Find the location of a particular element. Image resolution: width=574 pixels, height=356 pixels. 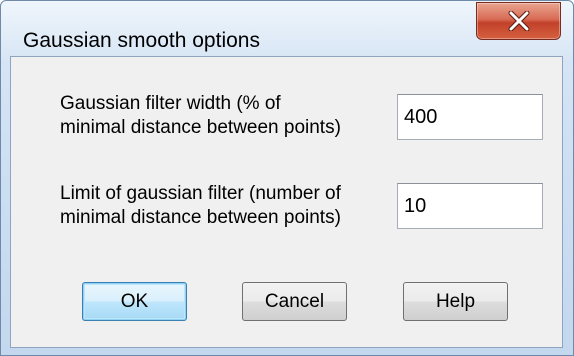

gaussian-filter-limit-input is located at coordinates (470, 206).